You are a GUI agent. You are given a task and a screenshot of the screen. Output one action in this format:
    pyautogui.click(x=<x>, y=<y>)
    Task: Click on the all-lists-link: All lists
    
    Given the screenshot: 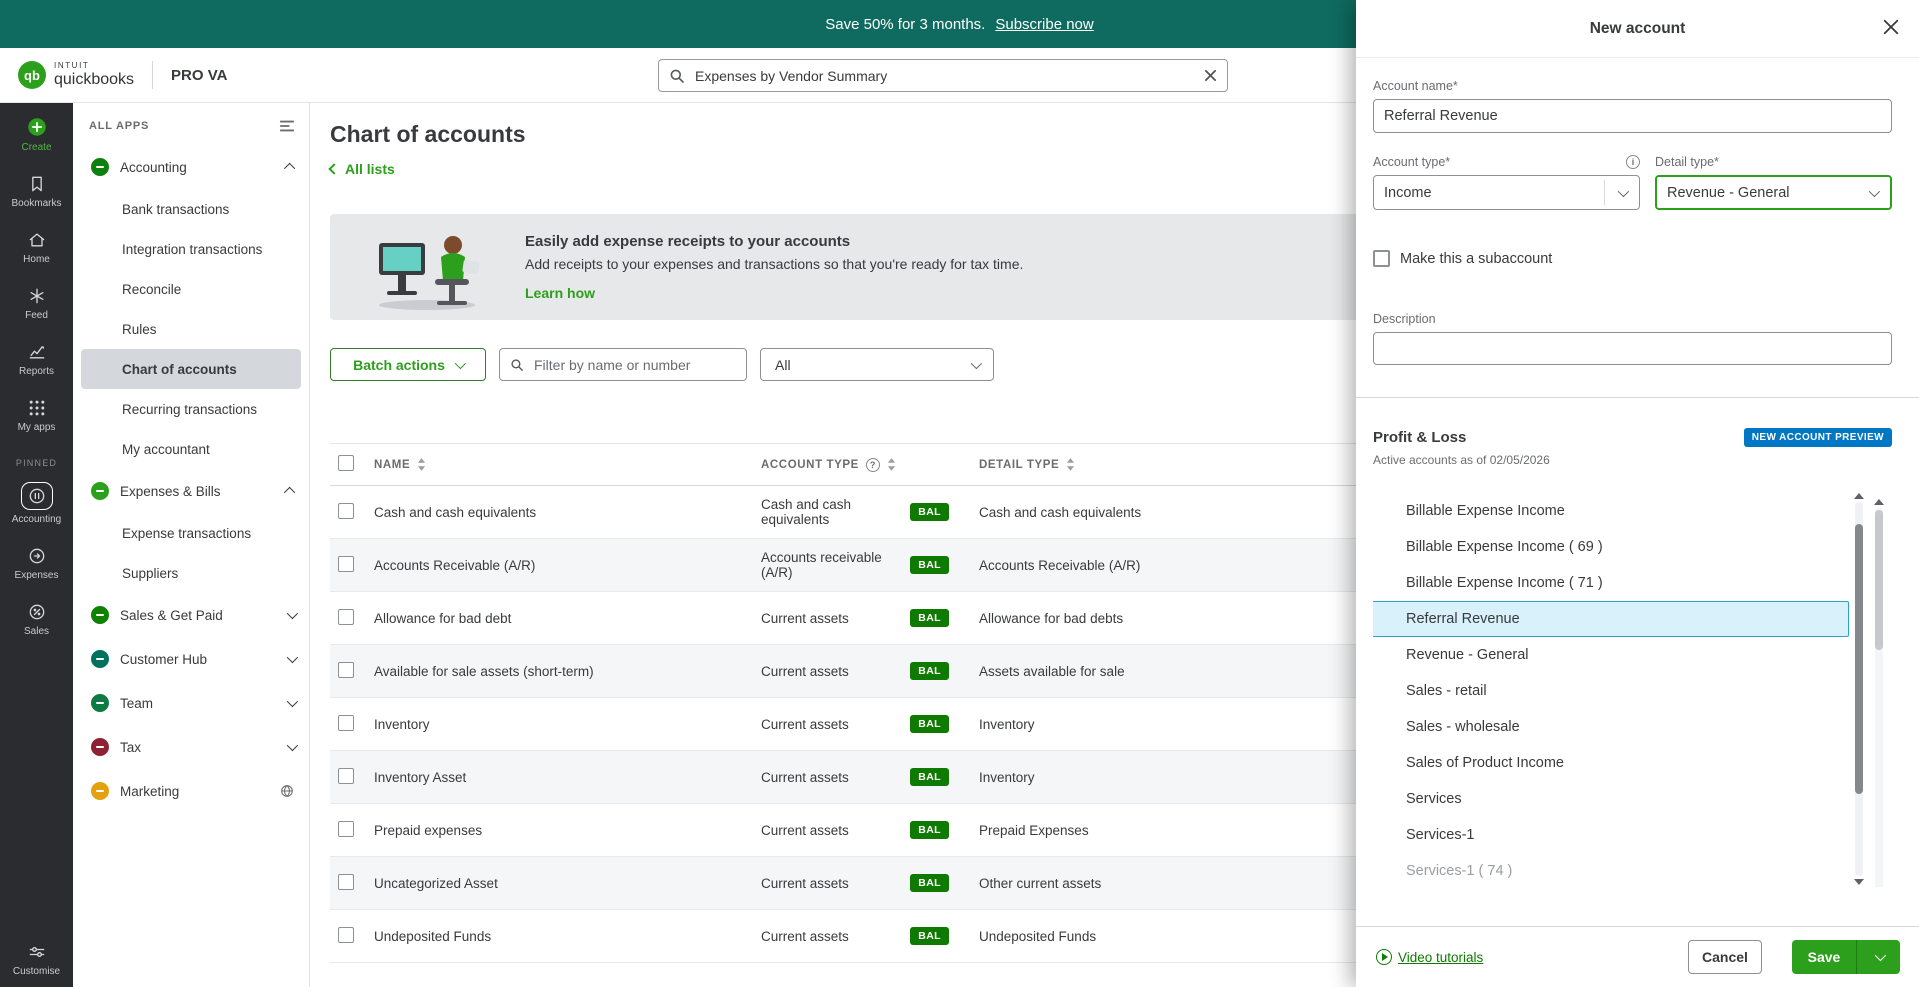 What is the action you would take?
    pyautogui.click(x=361, y=169)
    